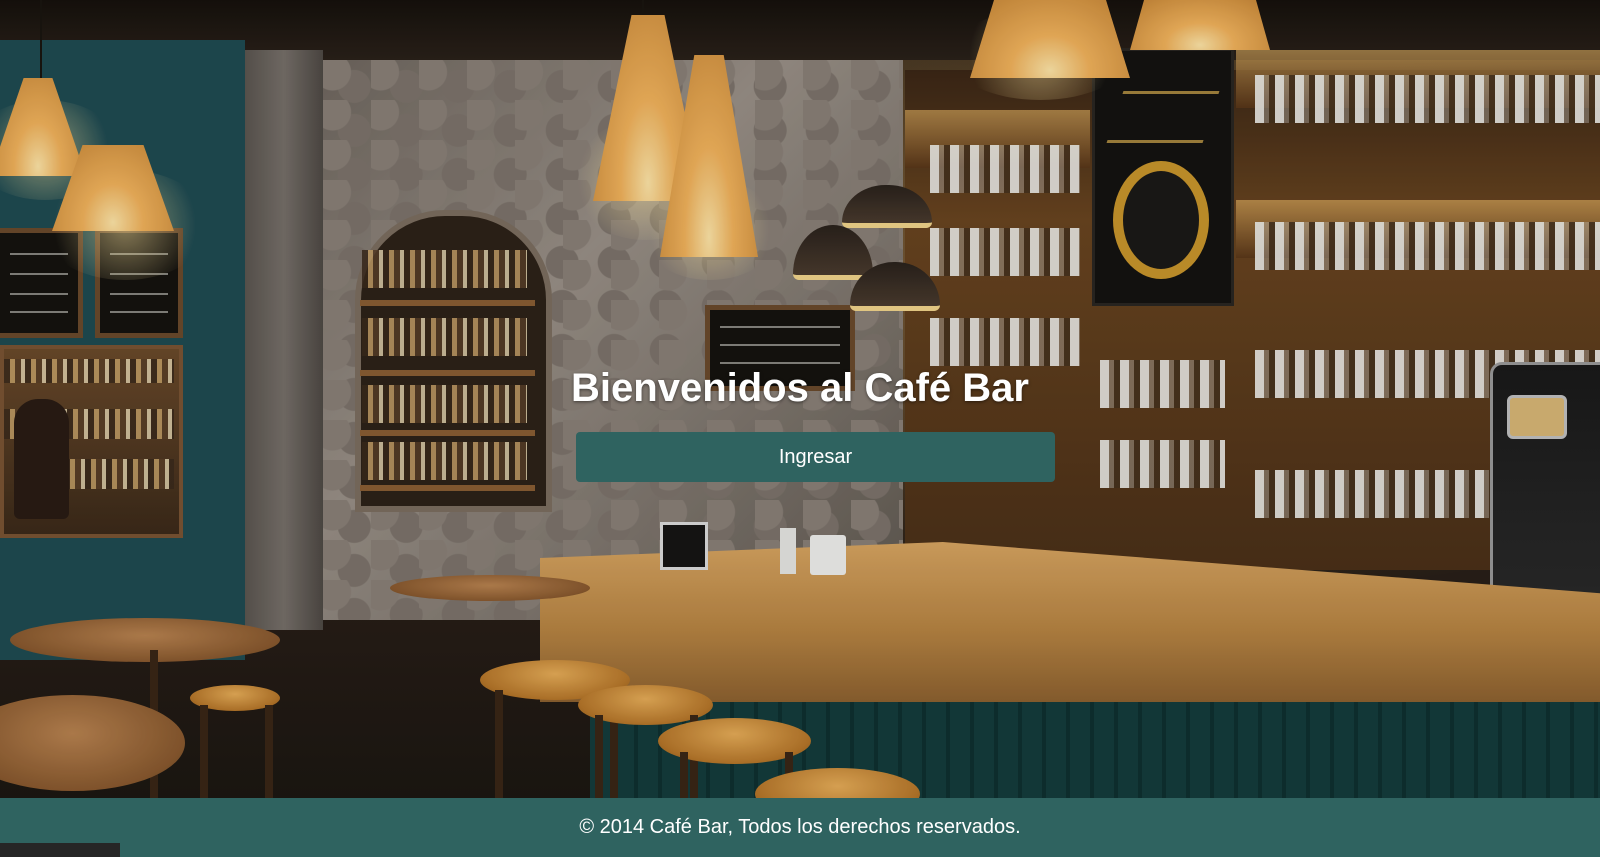 The width and height of the screenshot is (1600, 857). I want to click on welcome-title: Bienvenidos al Café Bar, so click(800, 388).